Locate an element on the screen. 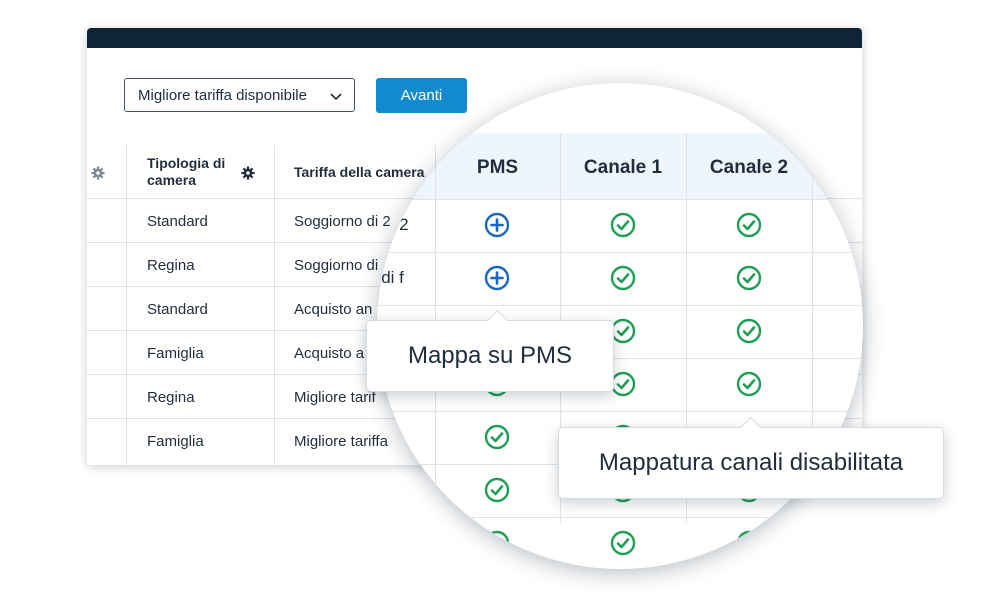 This screenshot has height=600, width=1000. rate-cell: Soggiorno di 2 is located at coordinates (393, 224).